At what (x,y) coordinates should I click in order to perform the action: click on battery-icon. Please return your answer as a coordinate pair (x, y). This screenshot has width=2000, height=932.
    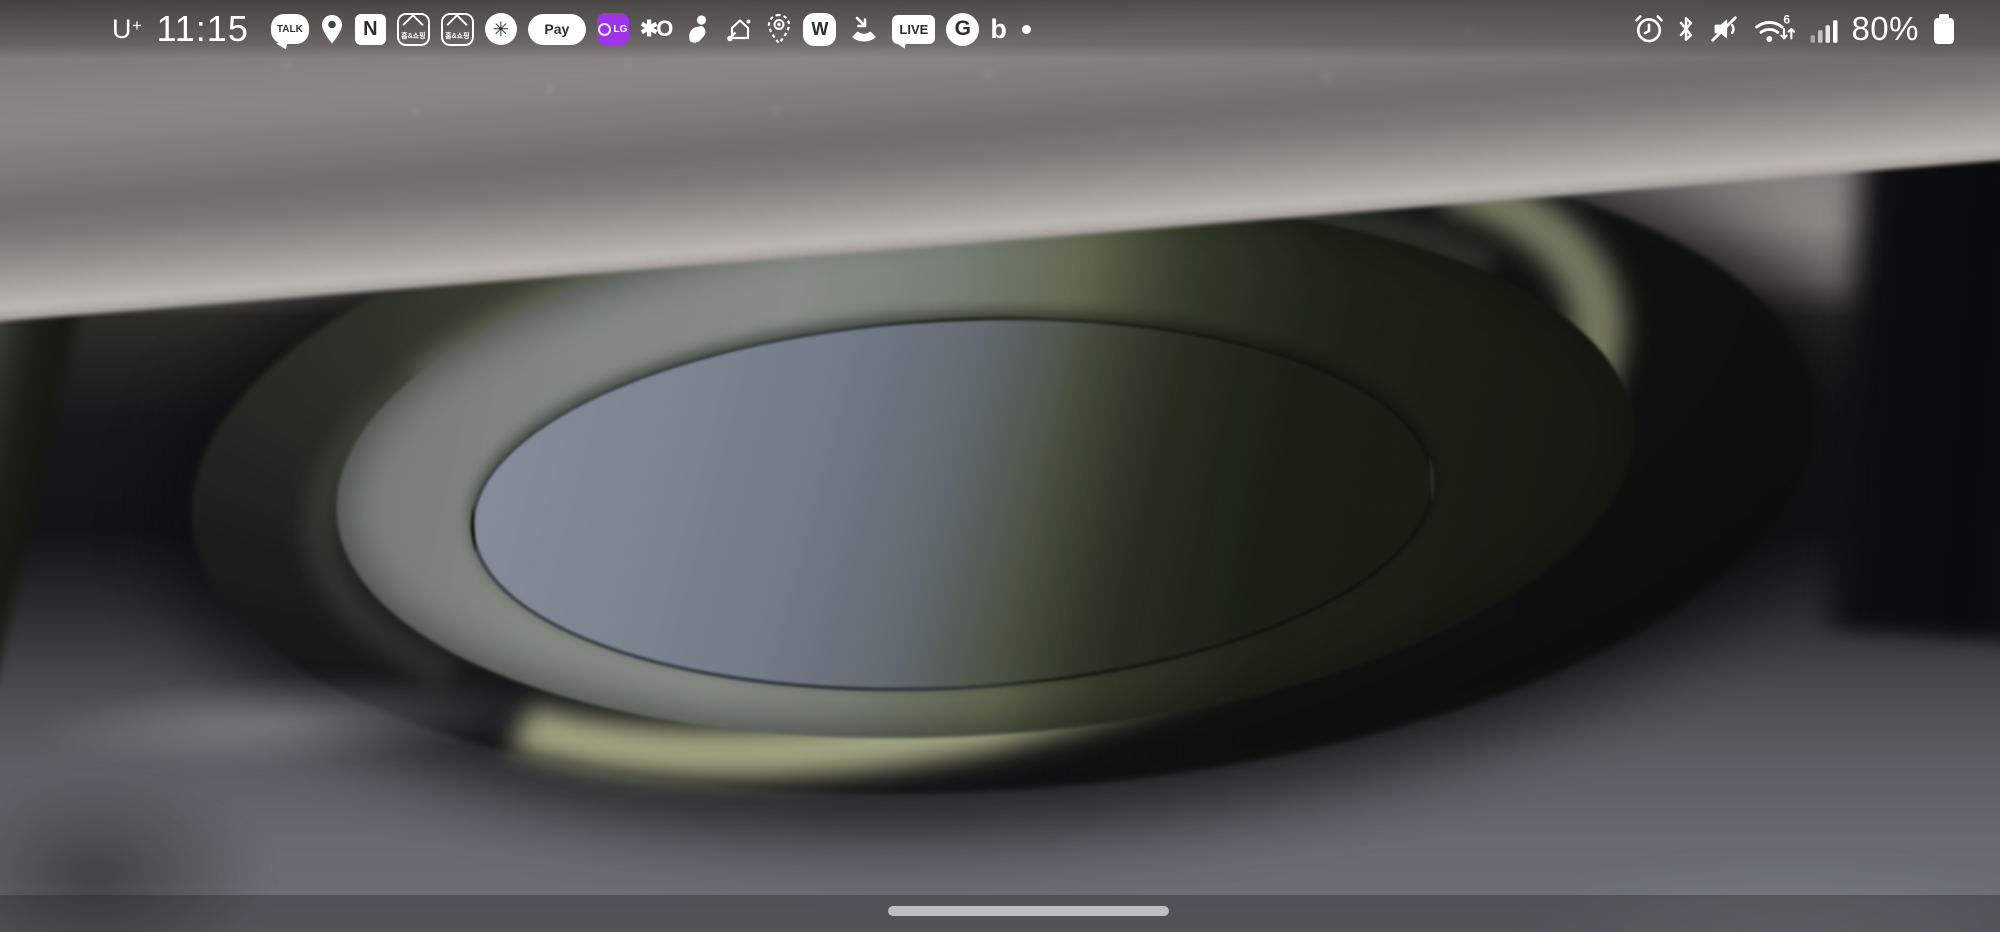
    Looking at the image, I should click on (1944, 29).